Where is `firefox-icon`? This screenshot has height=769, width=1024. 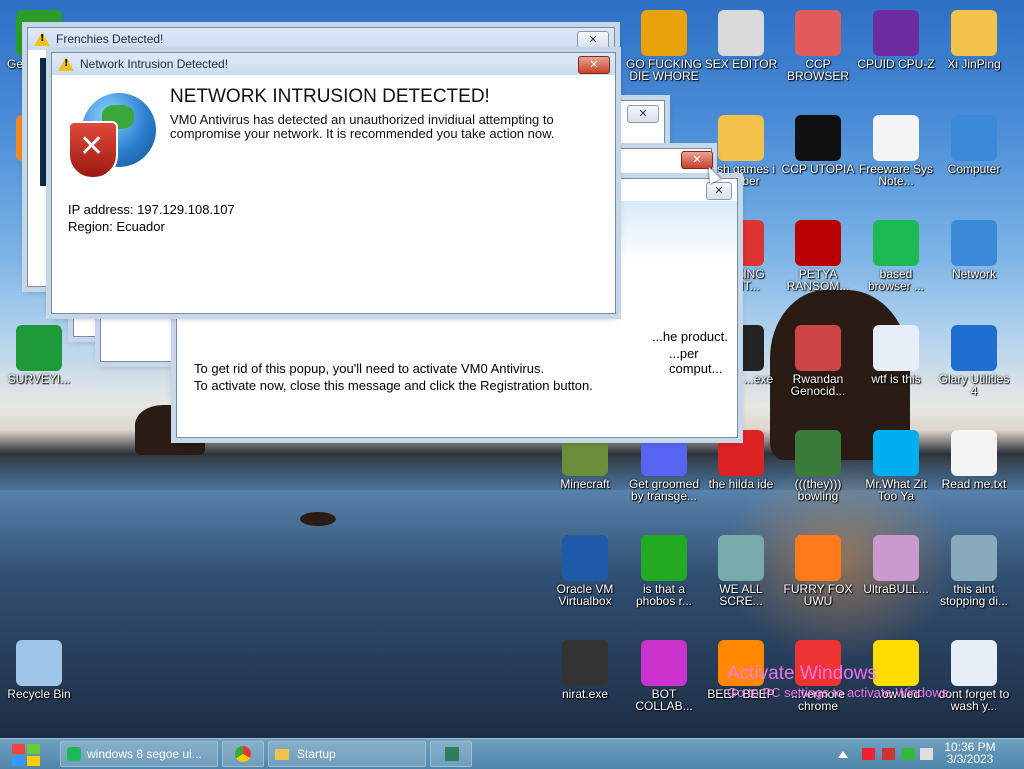 firefox-icon is located at coordinates (818, 558).